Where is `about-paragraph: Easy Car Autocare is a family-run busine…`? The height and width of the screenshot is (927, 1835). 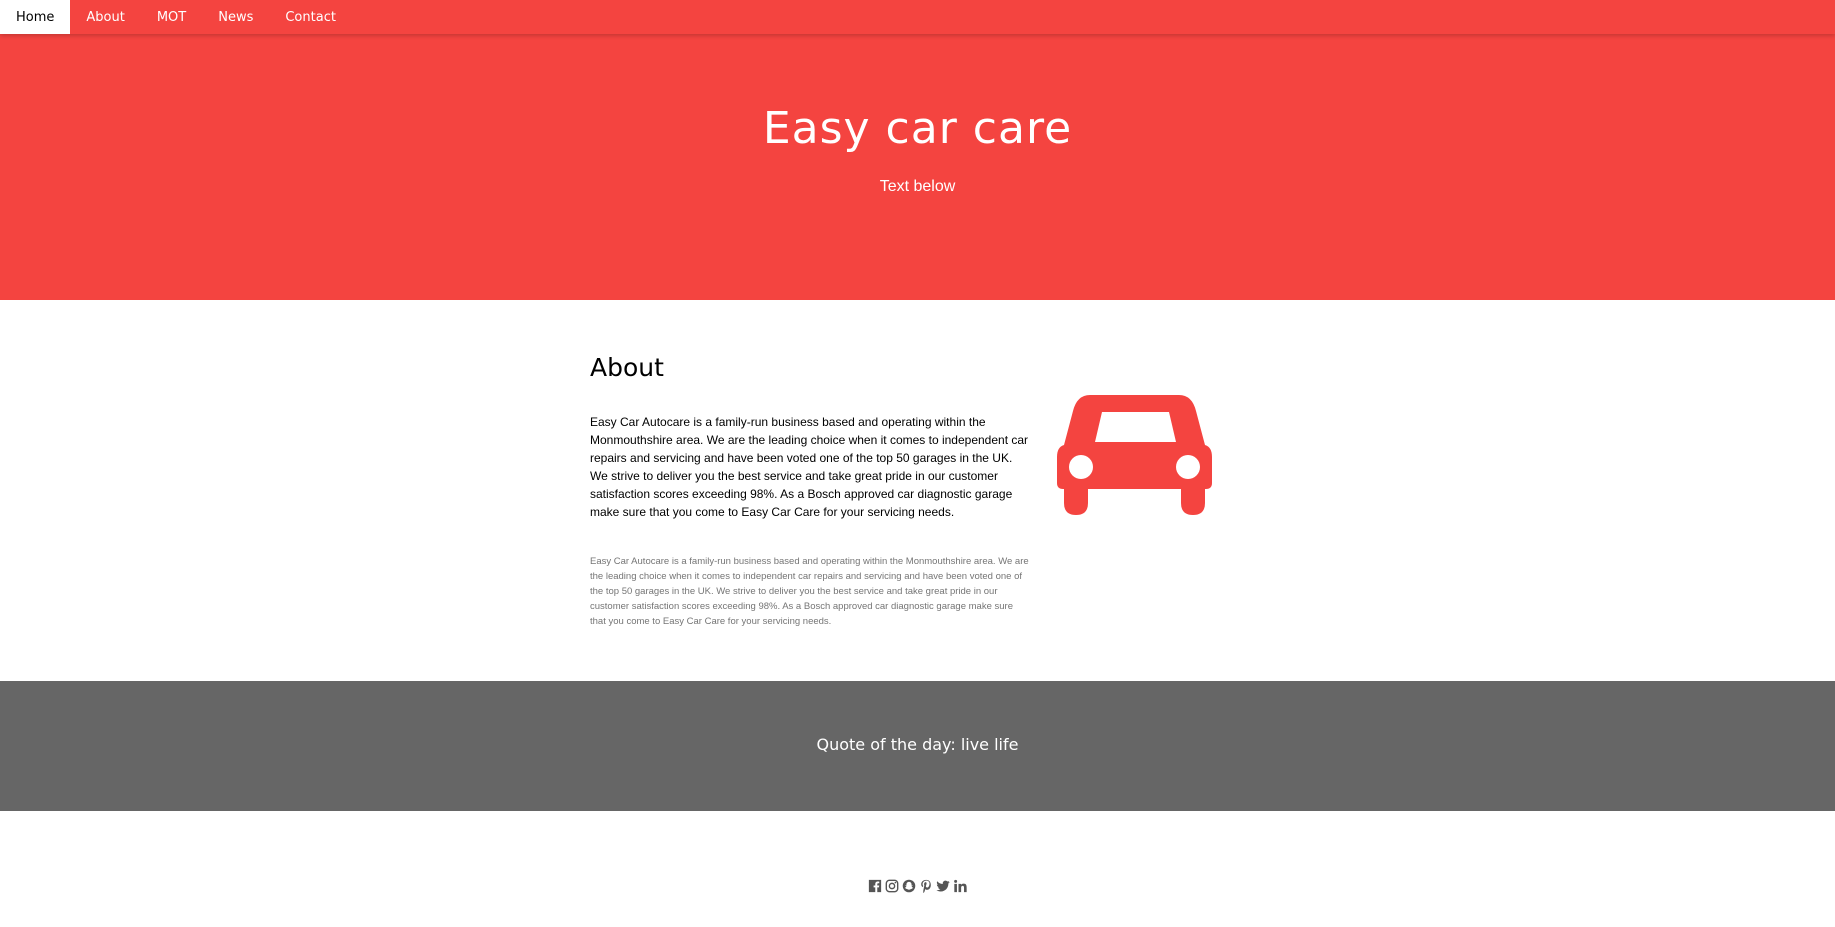
about-paragraph: Easy Car Autocare is a family-run busine… is located at coordinates (809, 467).